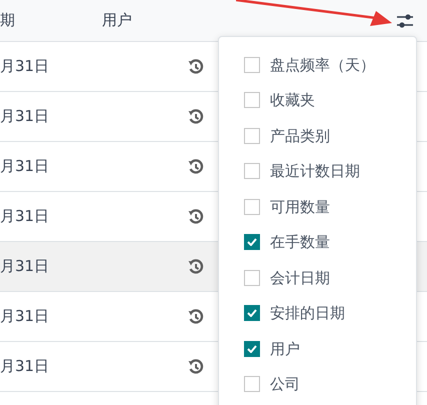  What do you see at coordinates (117, 20) in the screenshot?
I see `column-header: 用户` at bounding box center [117, 20].